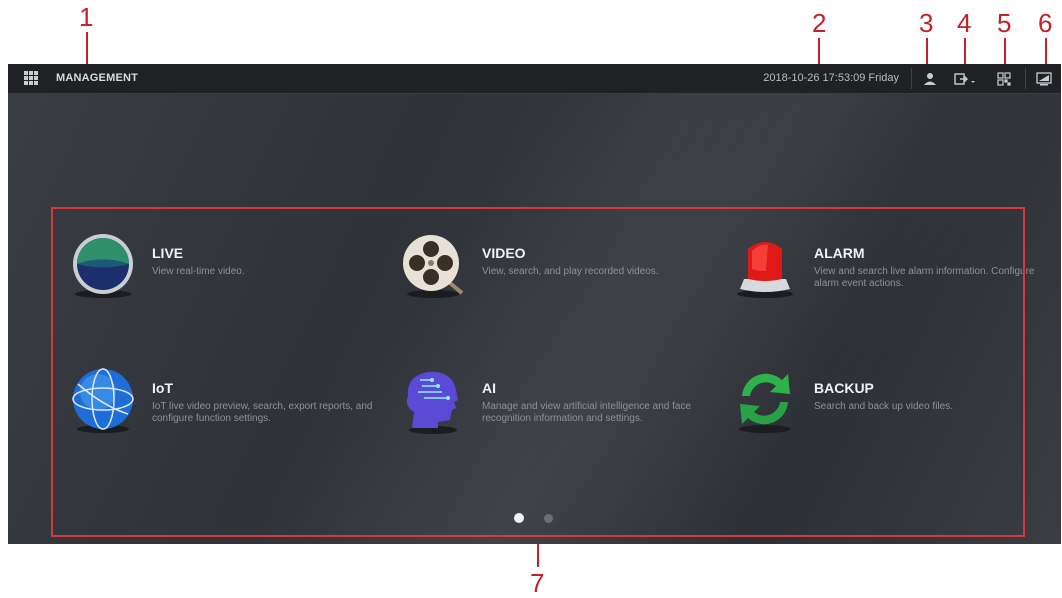  I want to click on callout-number-6: 6, so click(1045, 23).